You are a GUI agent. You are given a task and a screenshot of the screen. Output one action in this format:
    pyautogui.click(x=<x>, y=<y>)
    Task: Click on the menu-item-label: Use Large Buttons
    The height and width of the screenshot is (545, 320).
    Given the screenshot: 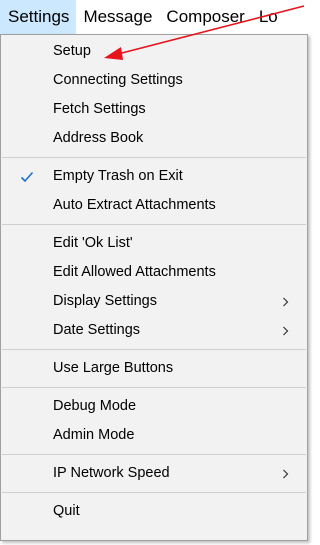 What is the action you would take?
    pyautogui.click(x=113, y=368)
    